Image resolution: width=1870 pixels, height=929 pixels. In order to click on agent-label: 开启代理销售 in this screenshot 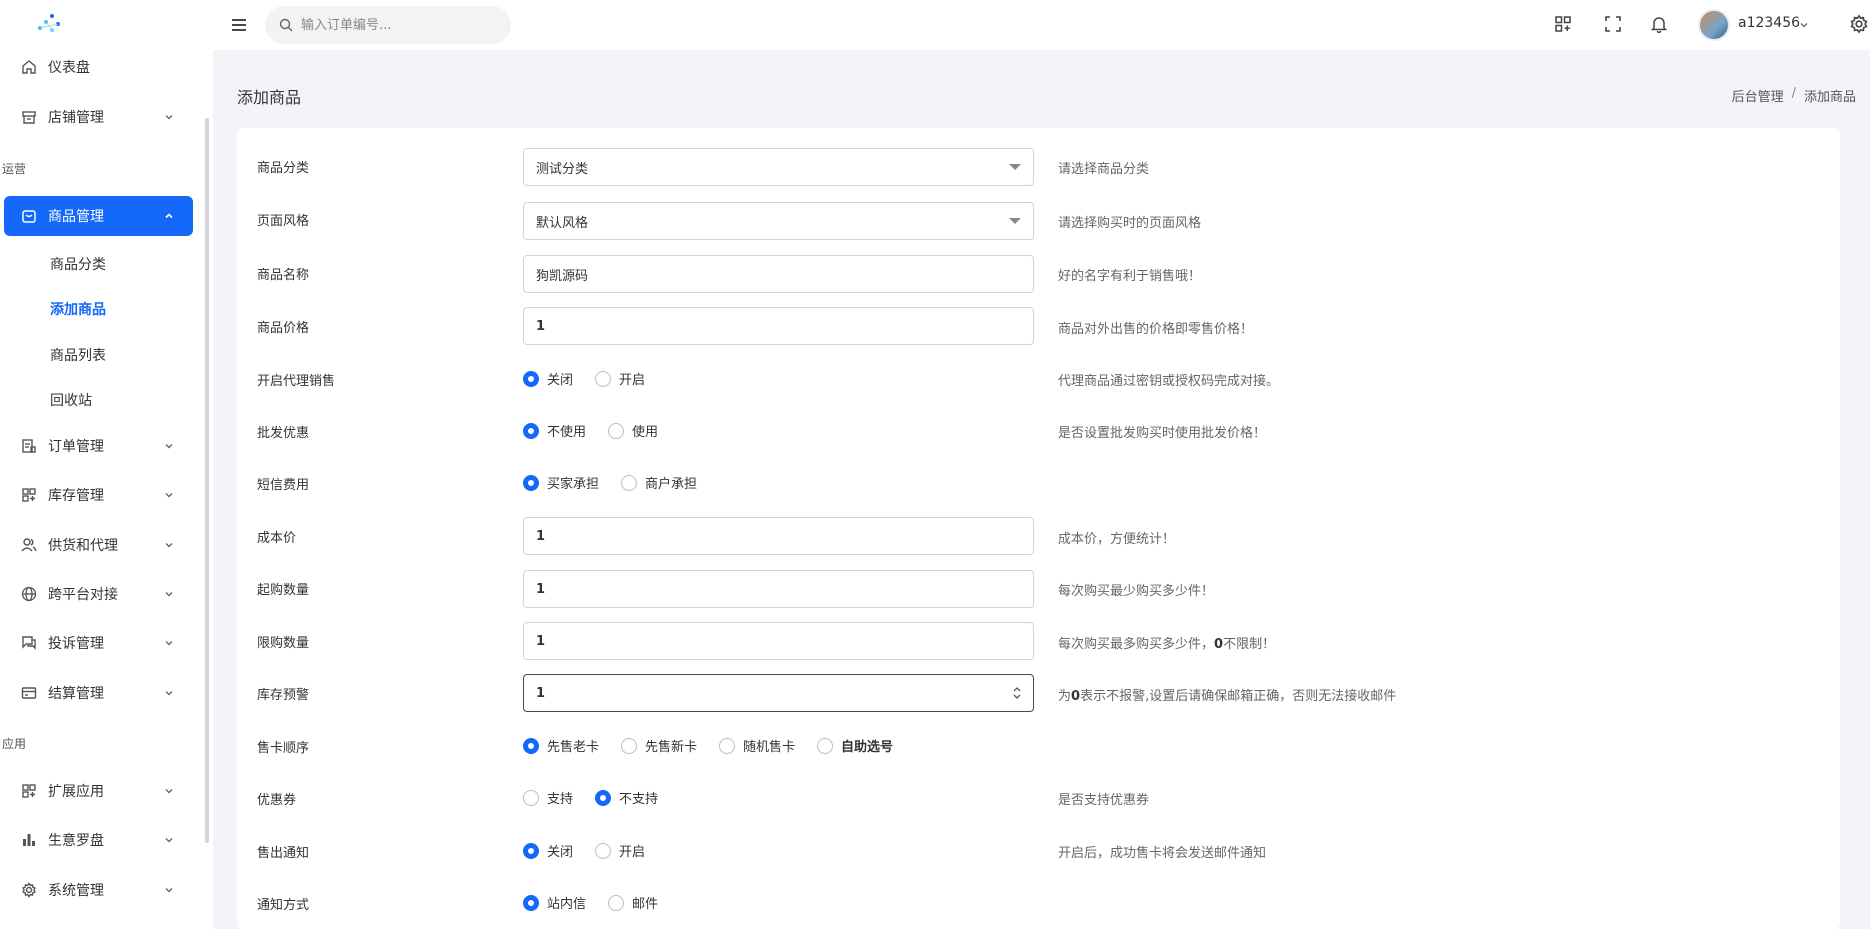, I will do `click(296, 381)`.